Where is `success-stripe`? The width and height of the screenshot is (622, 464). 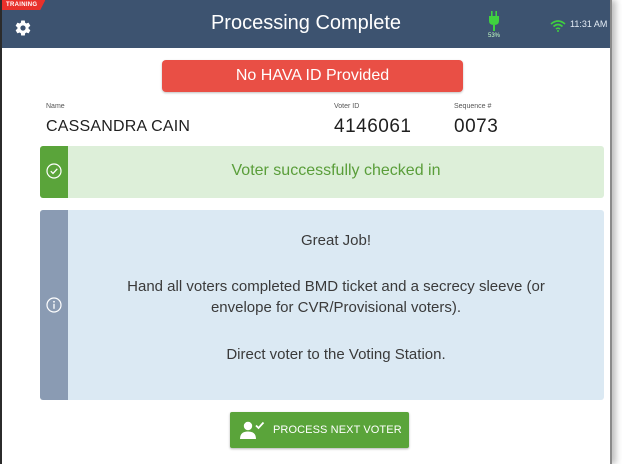 success-stripe is located at coordinates (54, 172).